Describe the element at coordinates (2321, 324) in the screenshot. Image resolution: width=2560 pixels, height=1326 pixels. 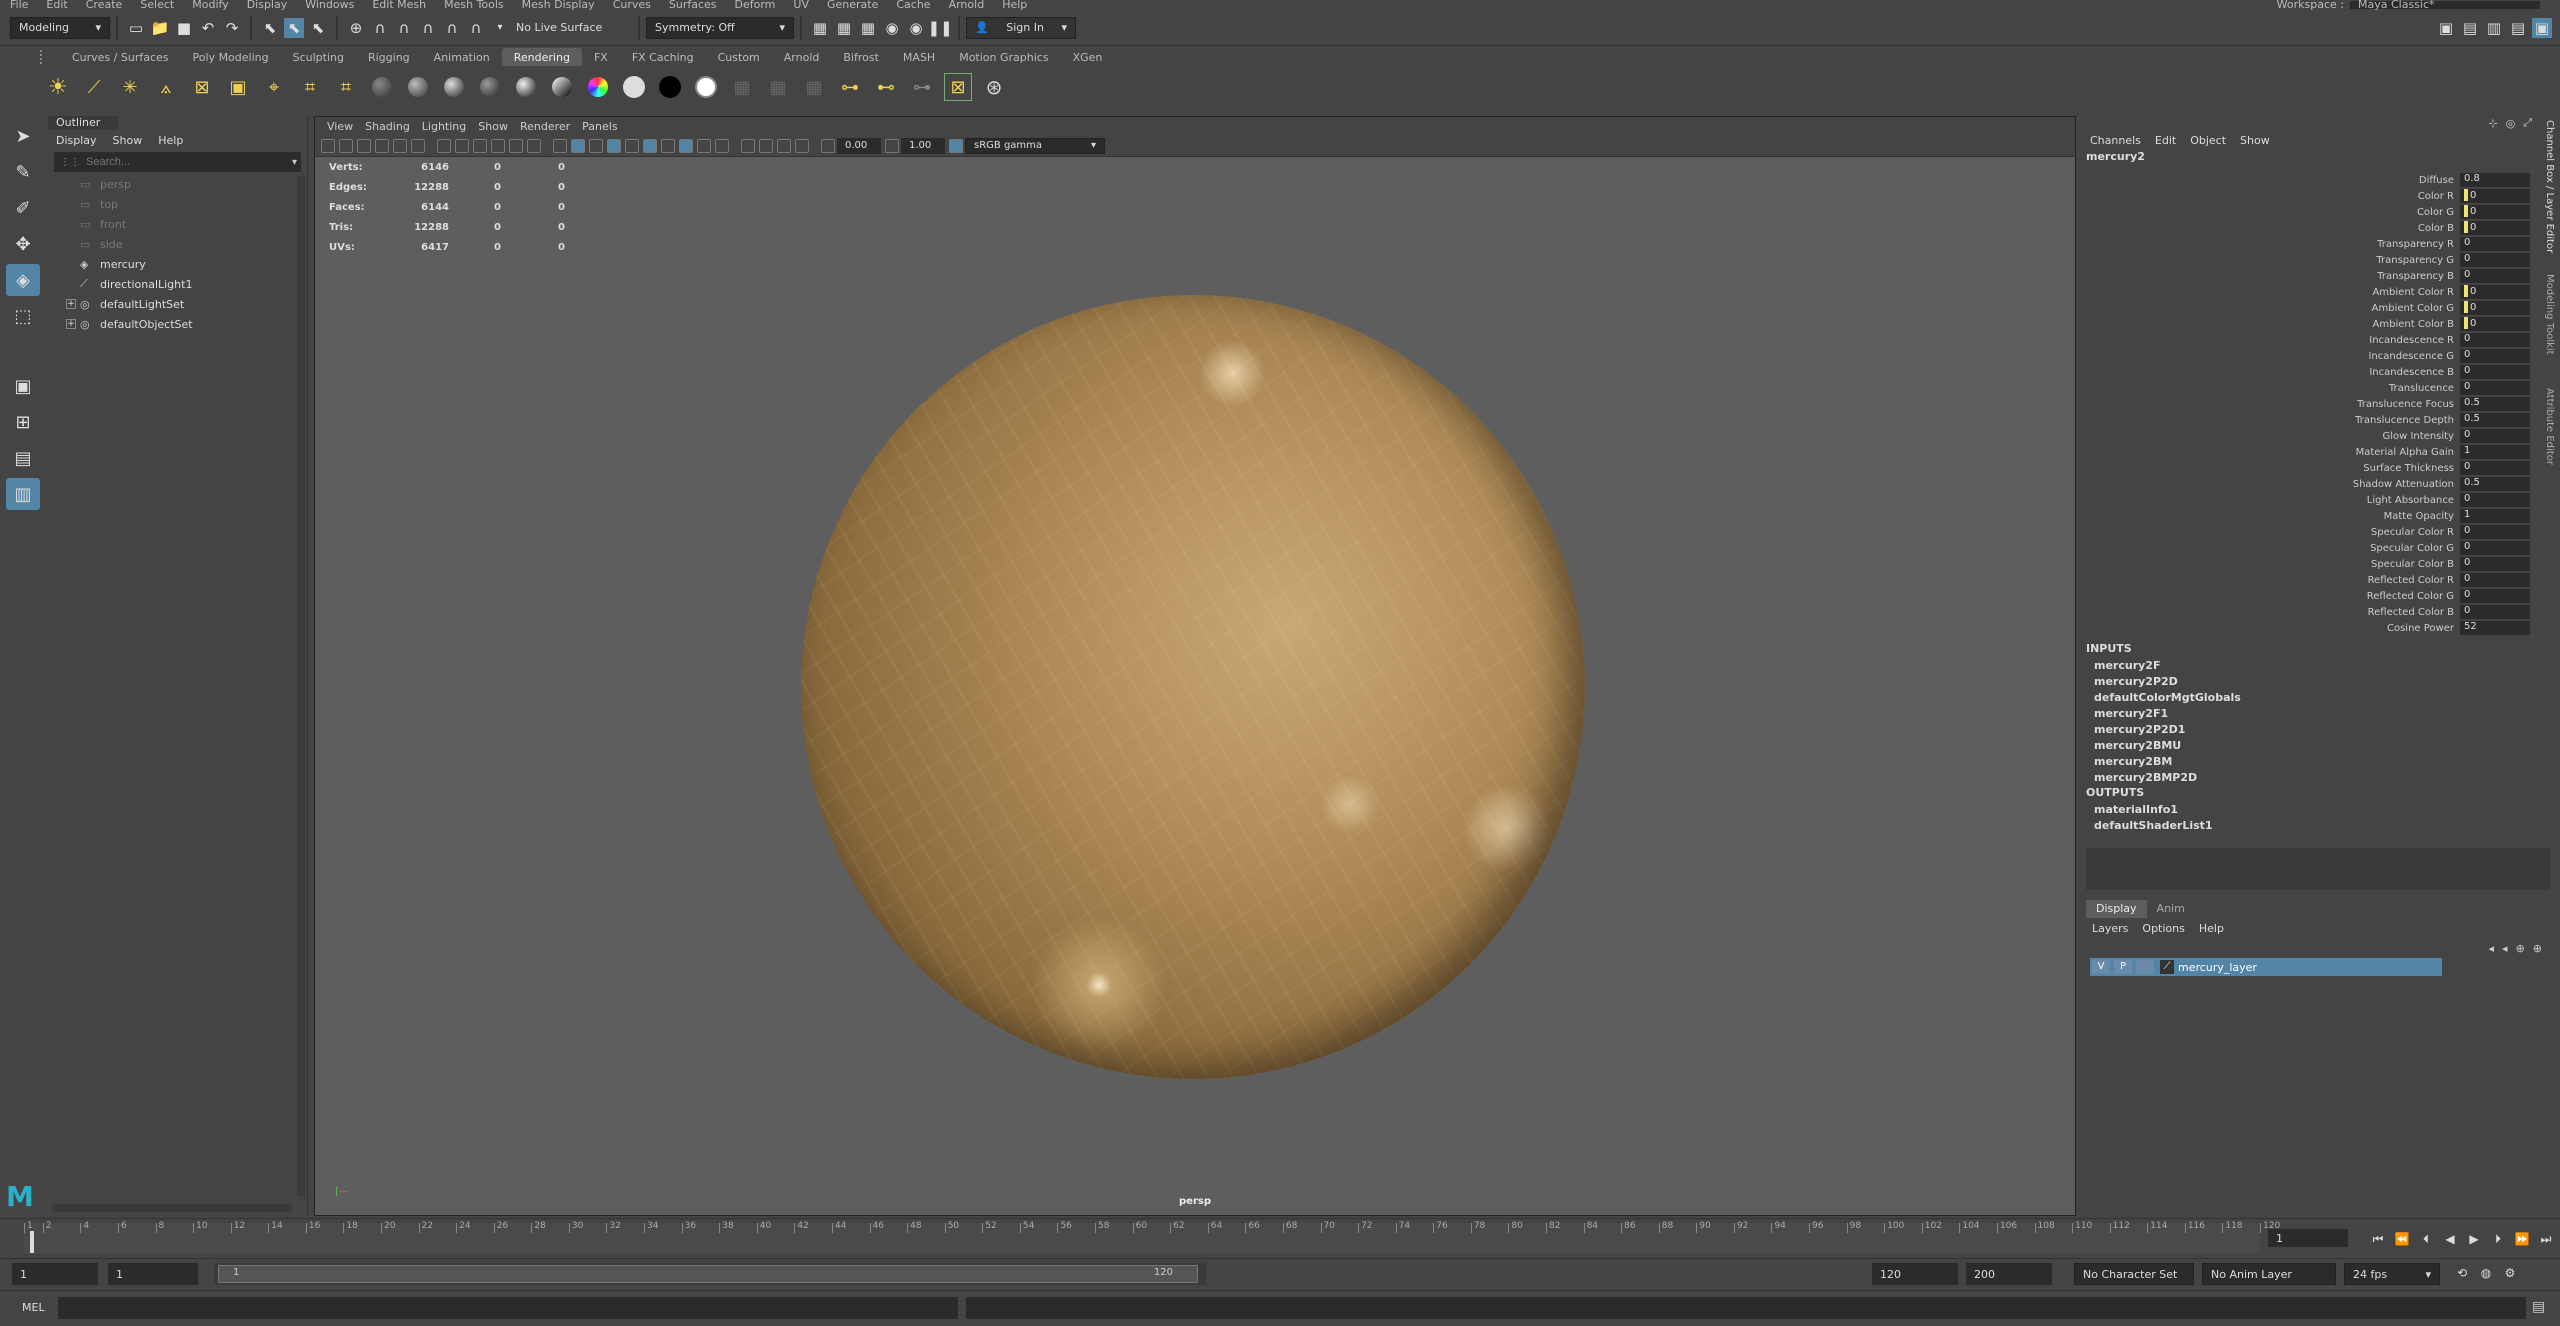
I see `attribute-row: Ambient Color B 0` at that location.